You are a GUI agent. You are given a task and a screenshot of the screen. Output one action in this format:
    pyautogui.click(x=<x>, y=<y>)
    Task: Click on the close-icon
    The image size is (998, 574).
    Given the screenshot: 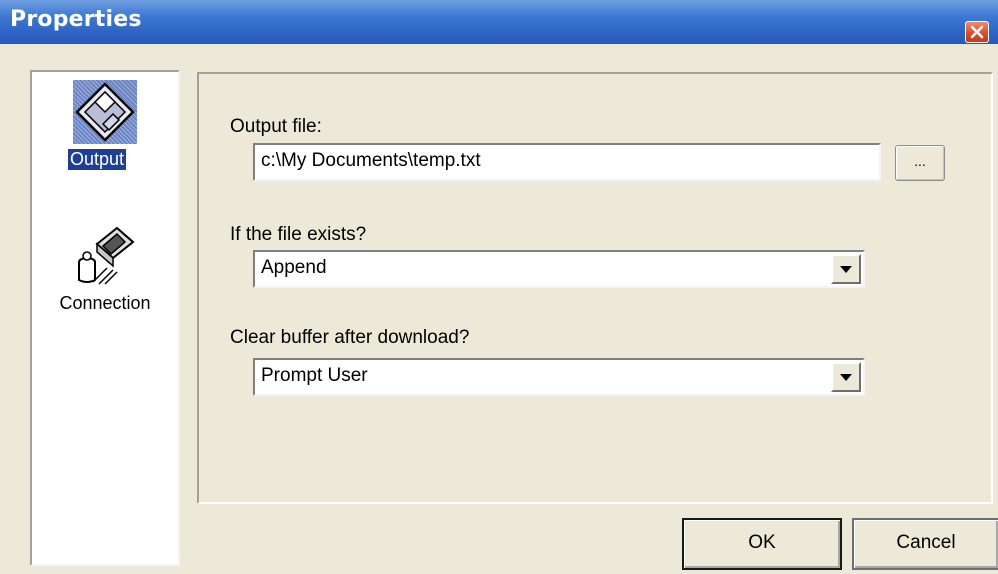 What is the action you would take?
    pyautogui.click(x=977, y=32)
    